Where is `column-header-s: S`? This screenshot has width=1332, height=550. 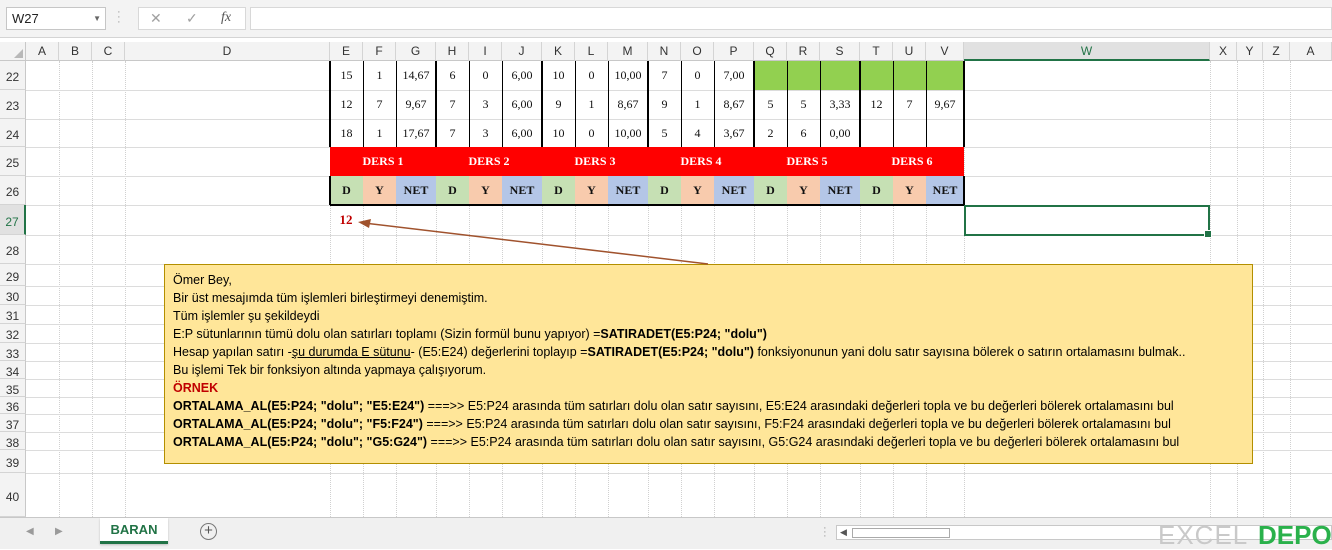 column-header-s: S is located at coordinates (840, 51).